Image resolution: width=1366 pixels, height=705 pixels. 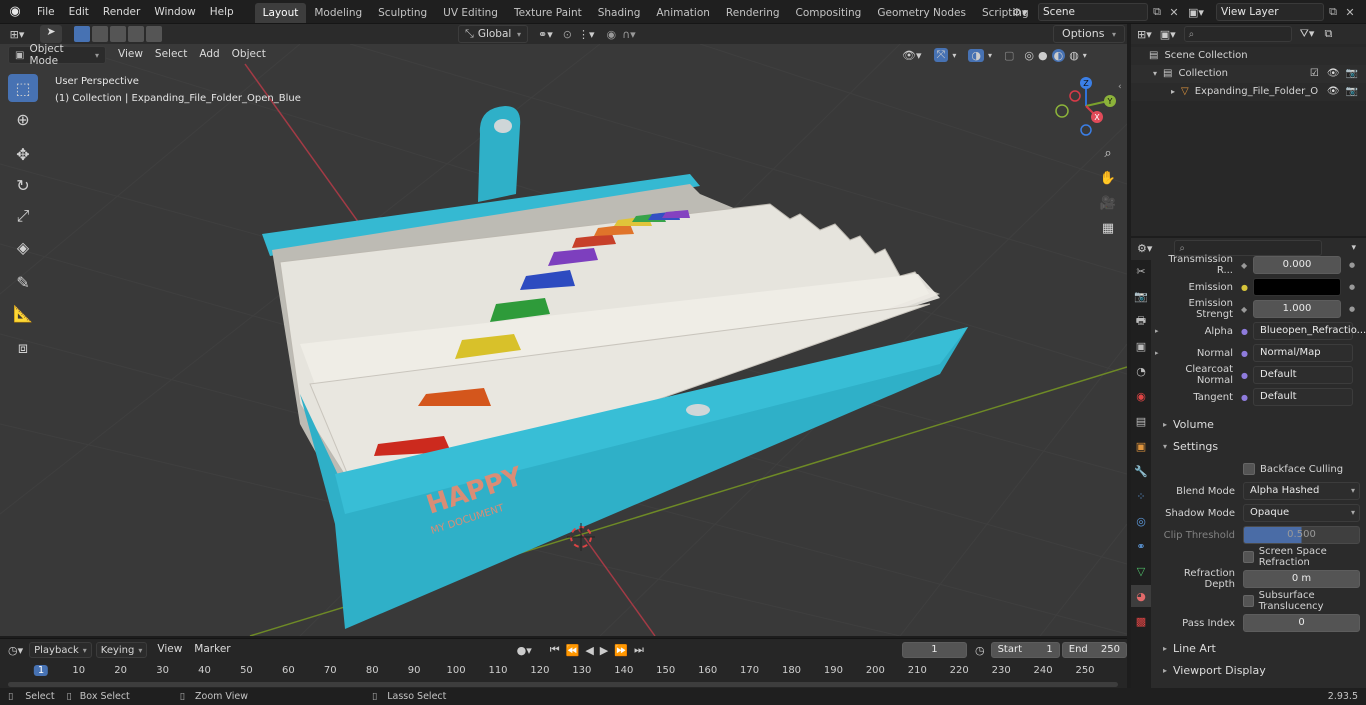 I want to click on playback-dropdown: Playback ▾, so click(x=60, y=650).